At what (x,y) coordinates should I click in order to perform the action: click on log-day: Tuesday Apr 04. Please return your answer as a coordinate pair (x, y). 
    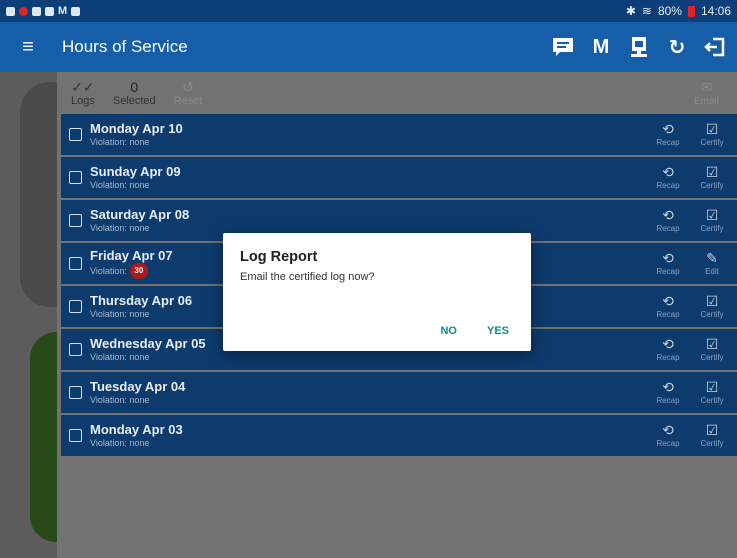
    Looking at the image, I should click on (138, 386).